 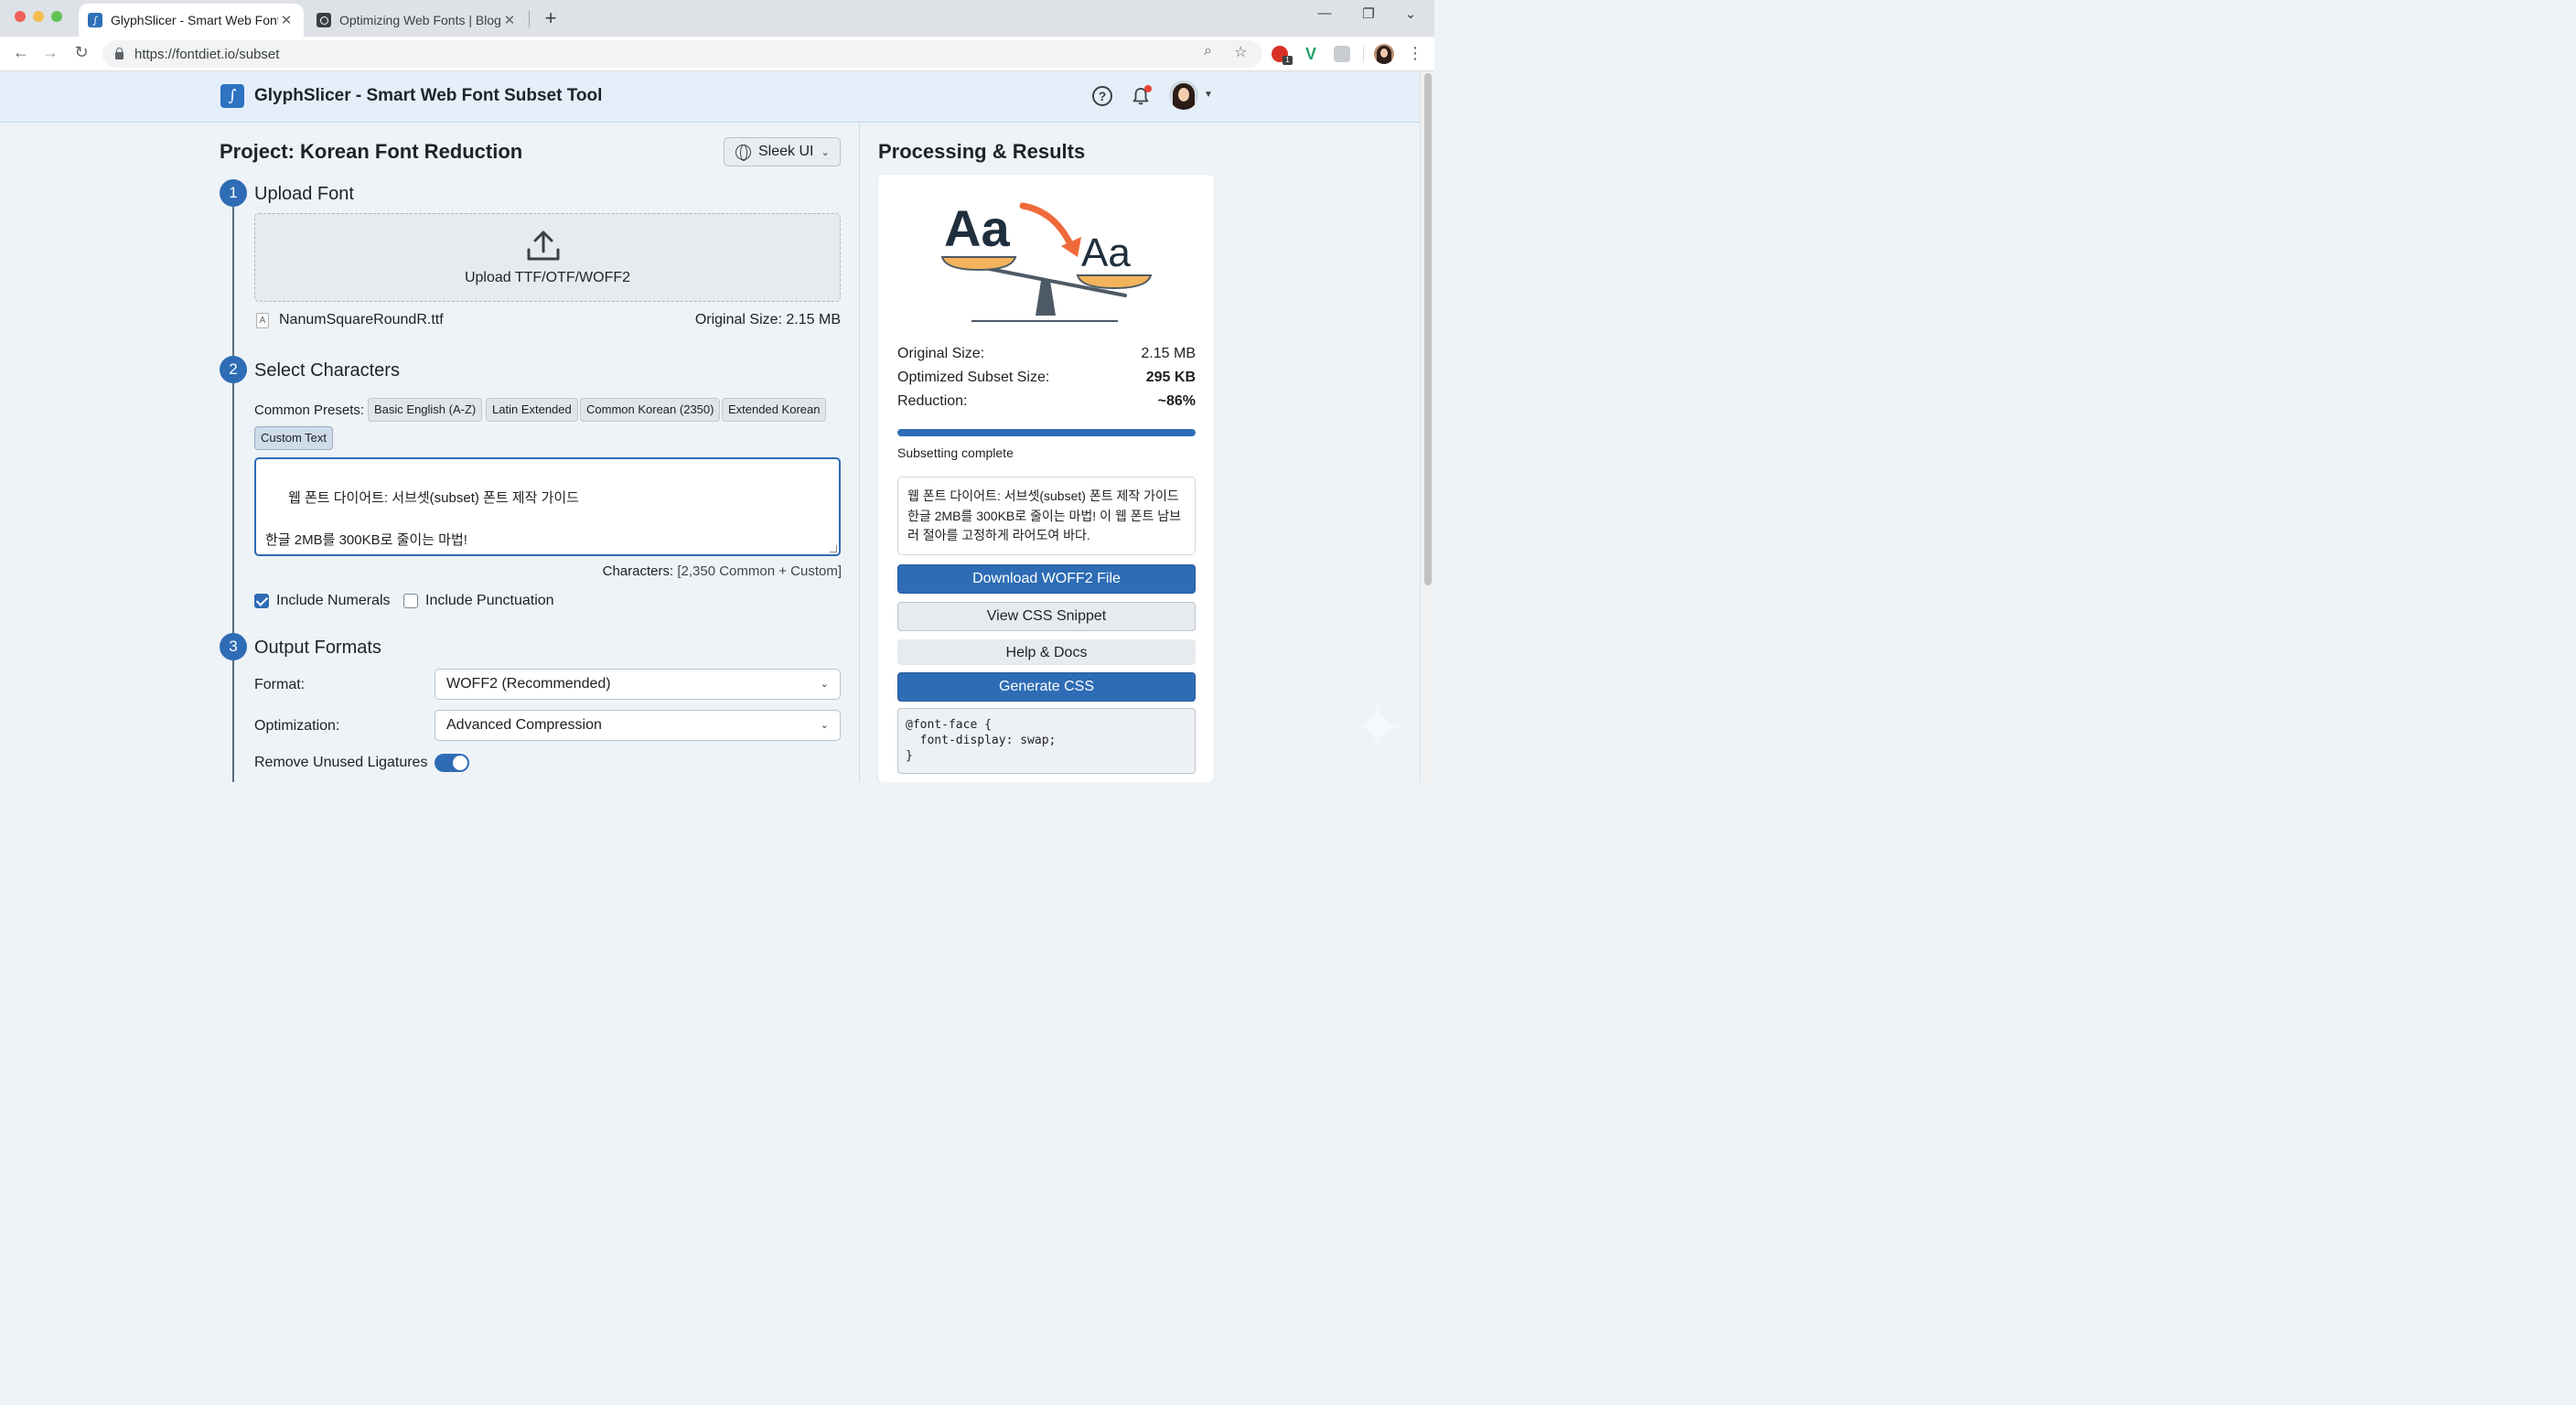 What do you see at coordinates (428, 95) in the screenshot?
I see `app-title: GlyphSlicer - Smart Web Font Subset Tool` at bounding box center [428, 95].